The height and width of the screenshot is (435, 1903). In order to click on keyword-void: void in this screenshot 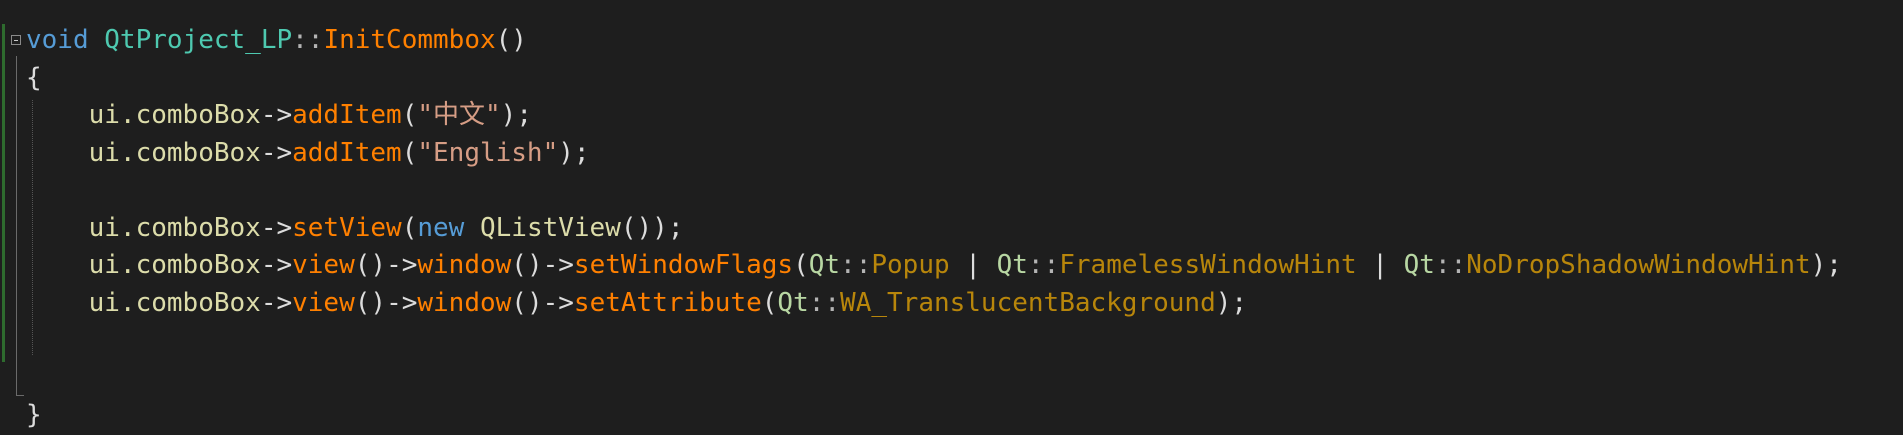, I will do `click(57, 40)`.